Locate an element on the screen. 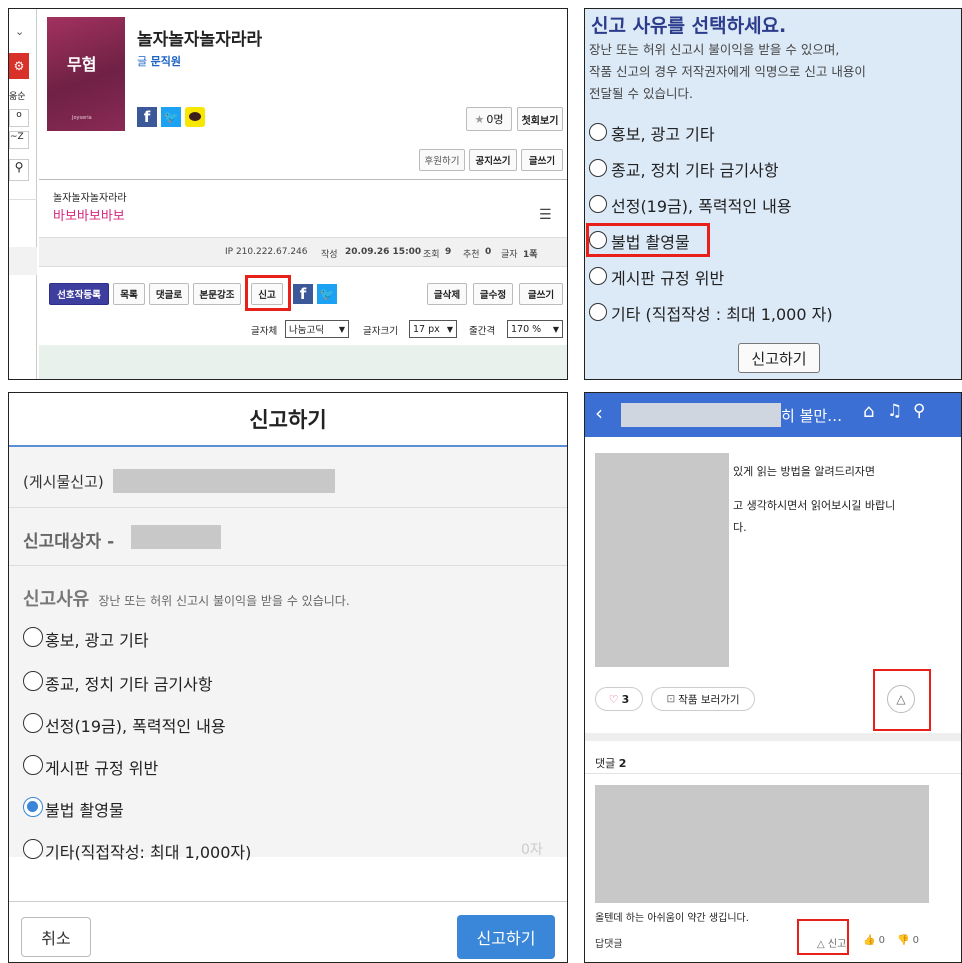  body-line-3: 다. is located at coordinates (740, 527).